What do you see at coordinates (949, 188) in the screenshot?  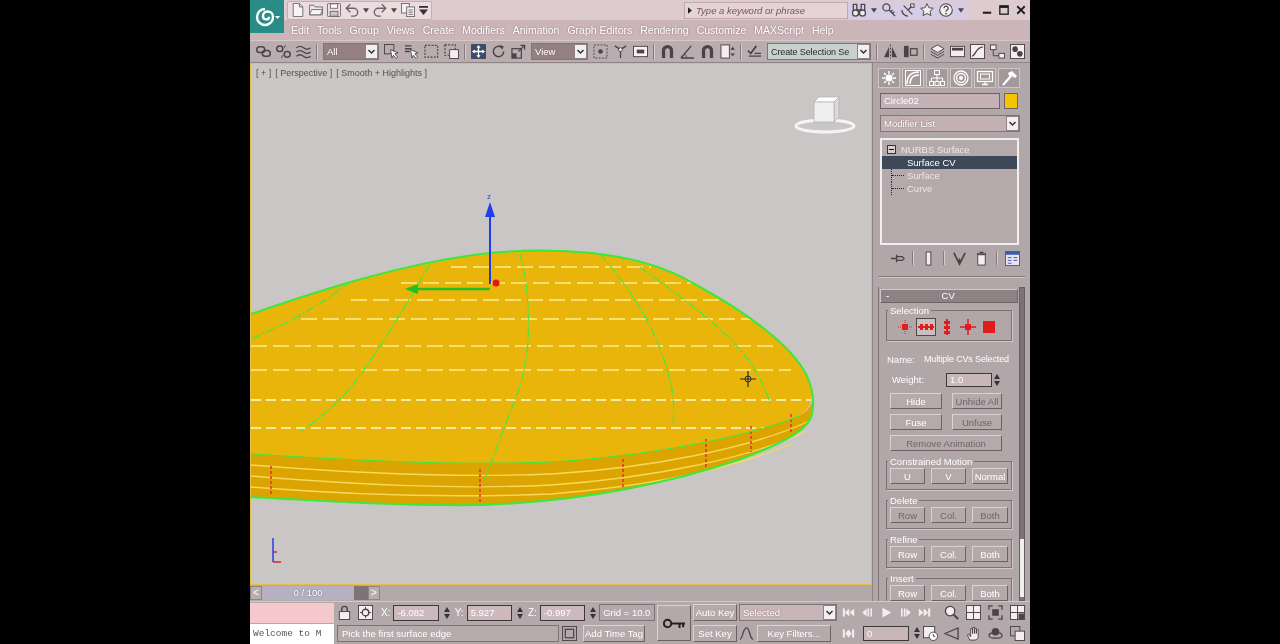 I see `stack-item: Curve` at bounding box center [949, 188].